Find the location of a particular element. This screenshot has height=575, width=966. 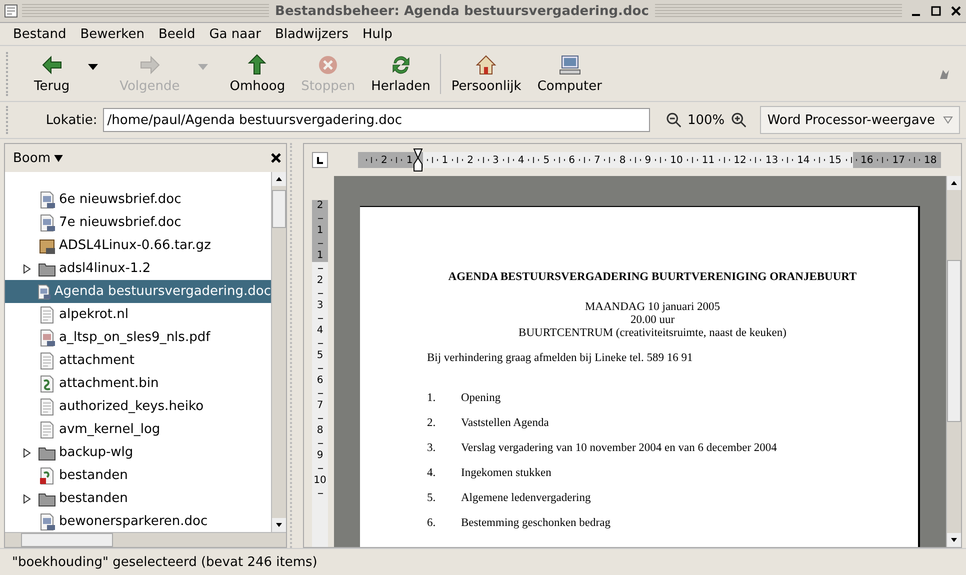

tree-item: attachment.bin is located at coordinates (138, 383).